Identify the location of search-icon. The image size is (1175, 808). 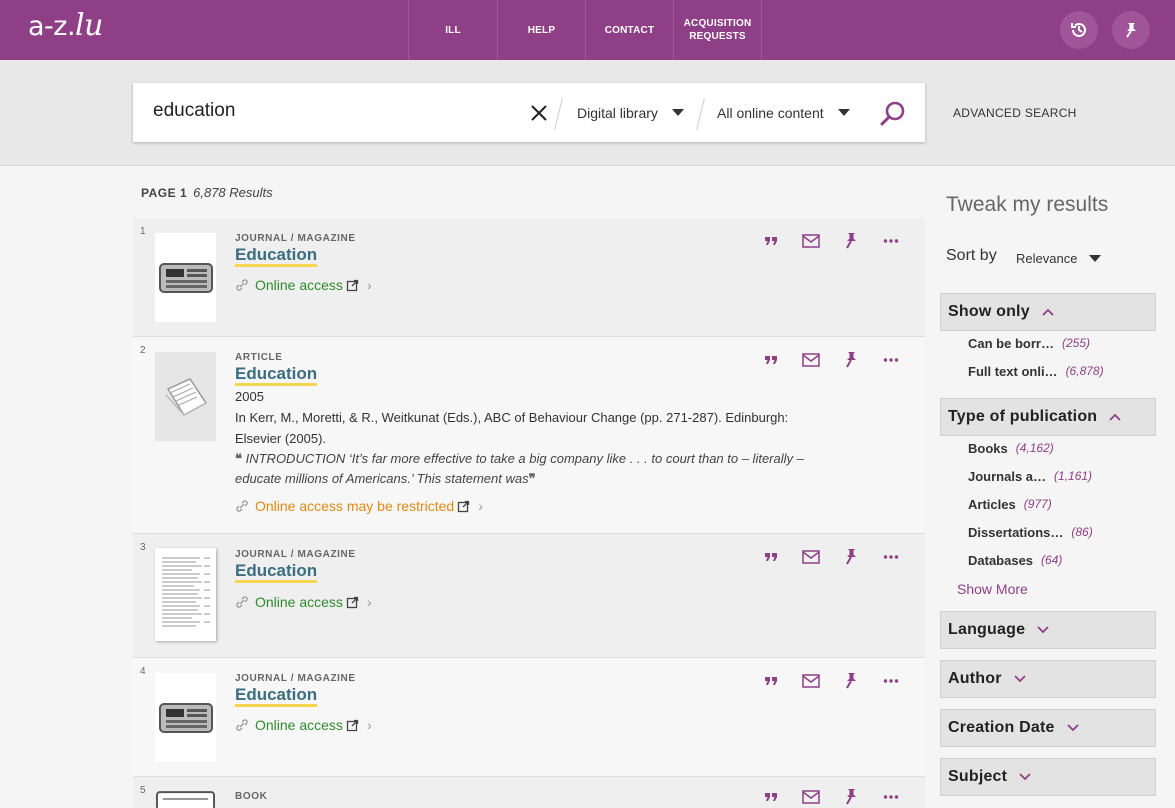
(892, 113).